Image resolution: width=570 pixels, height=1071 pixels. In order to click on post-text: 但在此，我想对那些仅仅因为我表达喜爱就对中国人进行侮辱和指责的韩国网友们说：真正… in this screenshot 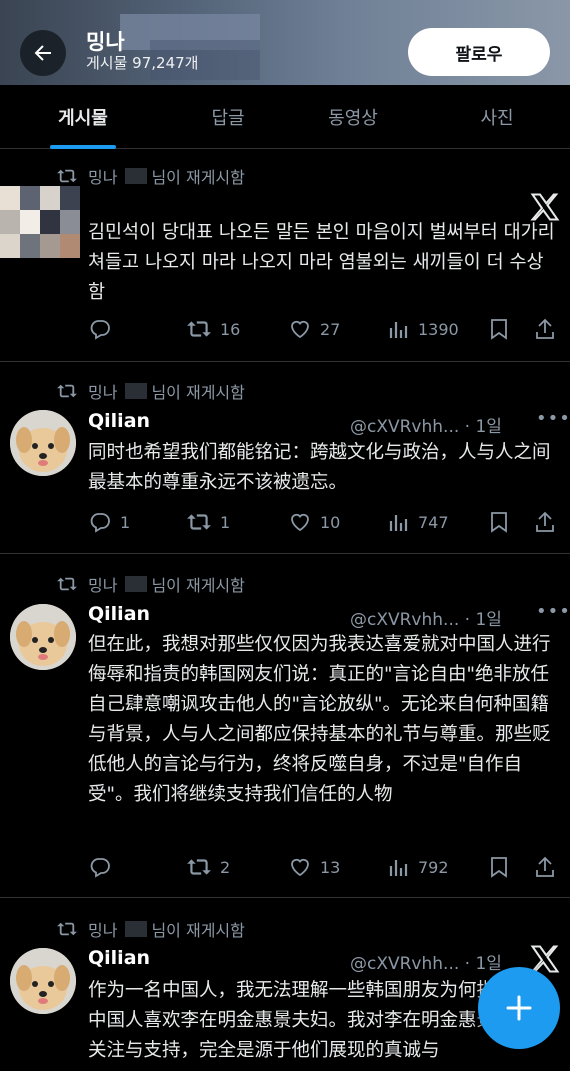, I will do `click(319, 719)`.